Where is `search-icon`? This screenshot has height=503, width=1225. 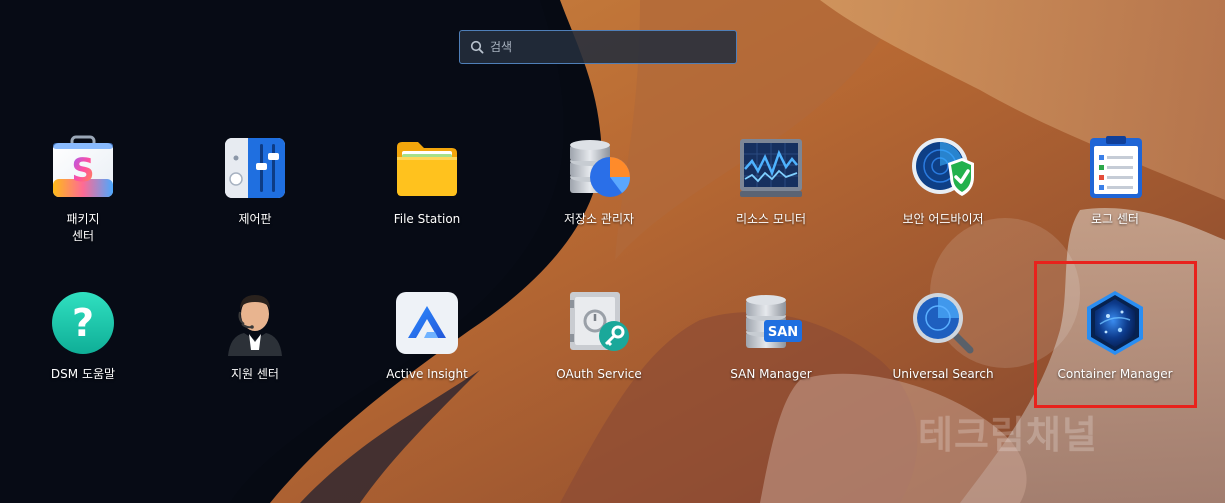
search-icon is located at coordinates (477, 47).